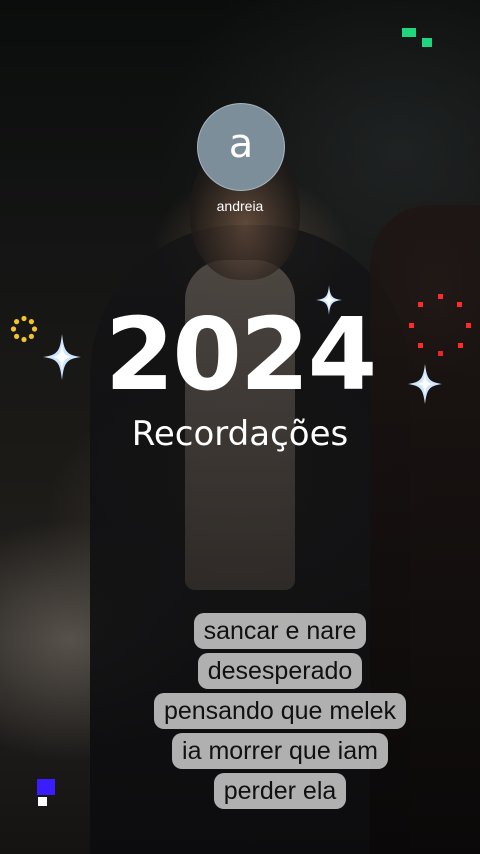 This screenshot has height=854, width=480. I want to click on memories-subtitle: Recordações, so click(240, 434).